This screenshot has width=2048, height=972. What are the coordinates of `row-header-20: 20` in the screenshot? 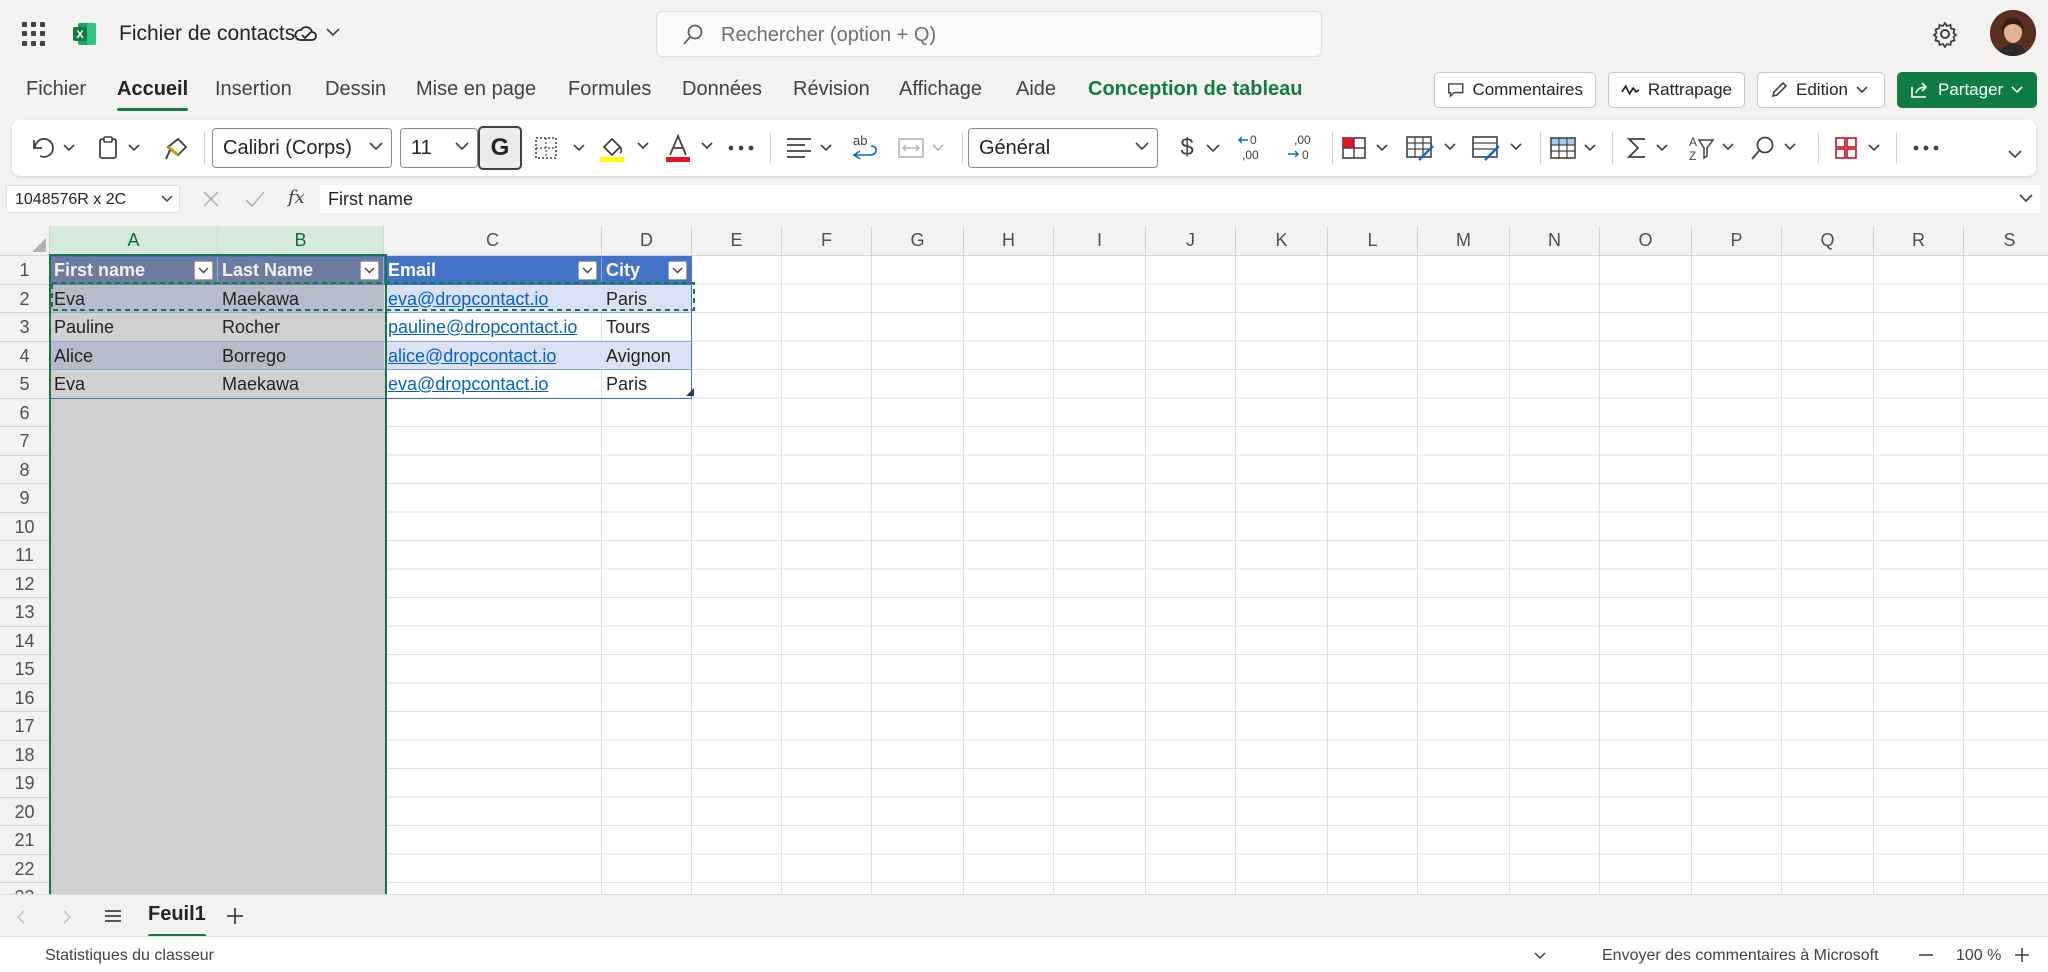 It's located at (25, 811).